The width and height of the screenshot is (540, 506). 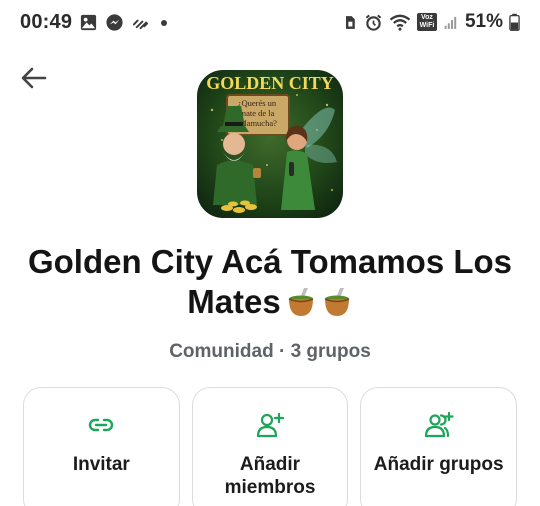 I want to click on link-icon, so click(x=101, y=425).